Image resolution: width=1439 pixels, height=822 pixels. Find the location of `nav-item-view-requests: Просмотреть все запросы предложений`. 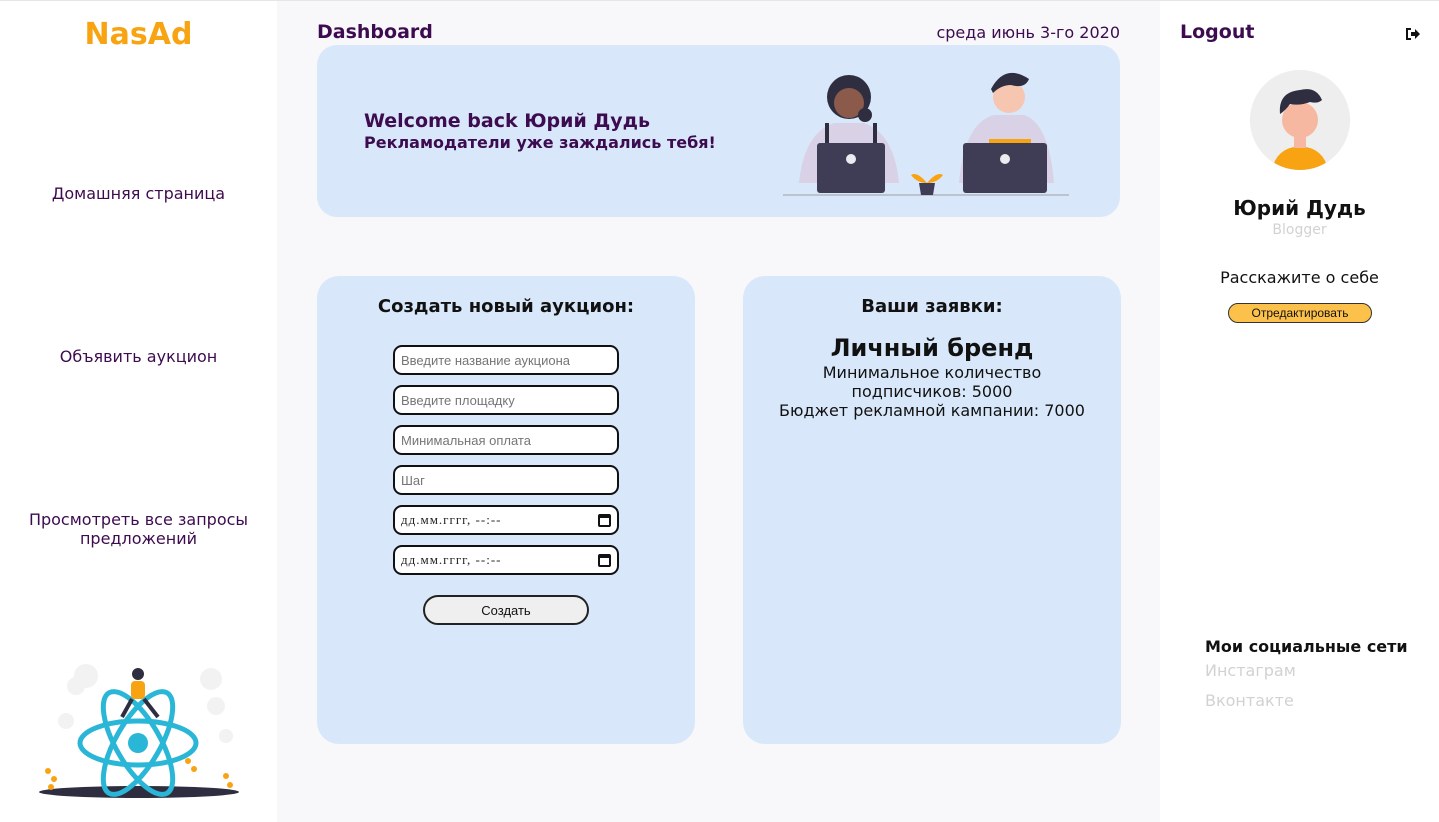

nav-item-view-requests: Просмотреть все запросы предложений is located at coordinates (138, 529).